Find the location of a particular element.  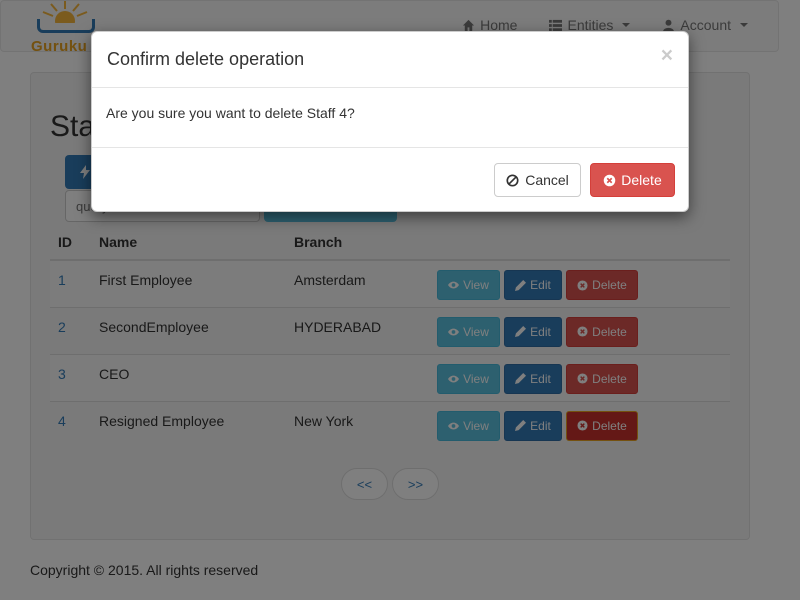

confirm-delete-button: Delete is located at coordinates (632, 180).